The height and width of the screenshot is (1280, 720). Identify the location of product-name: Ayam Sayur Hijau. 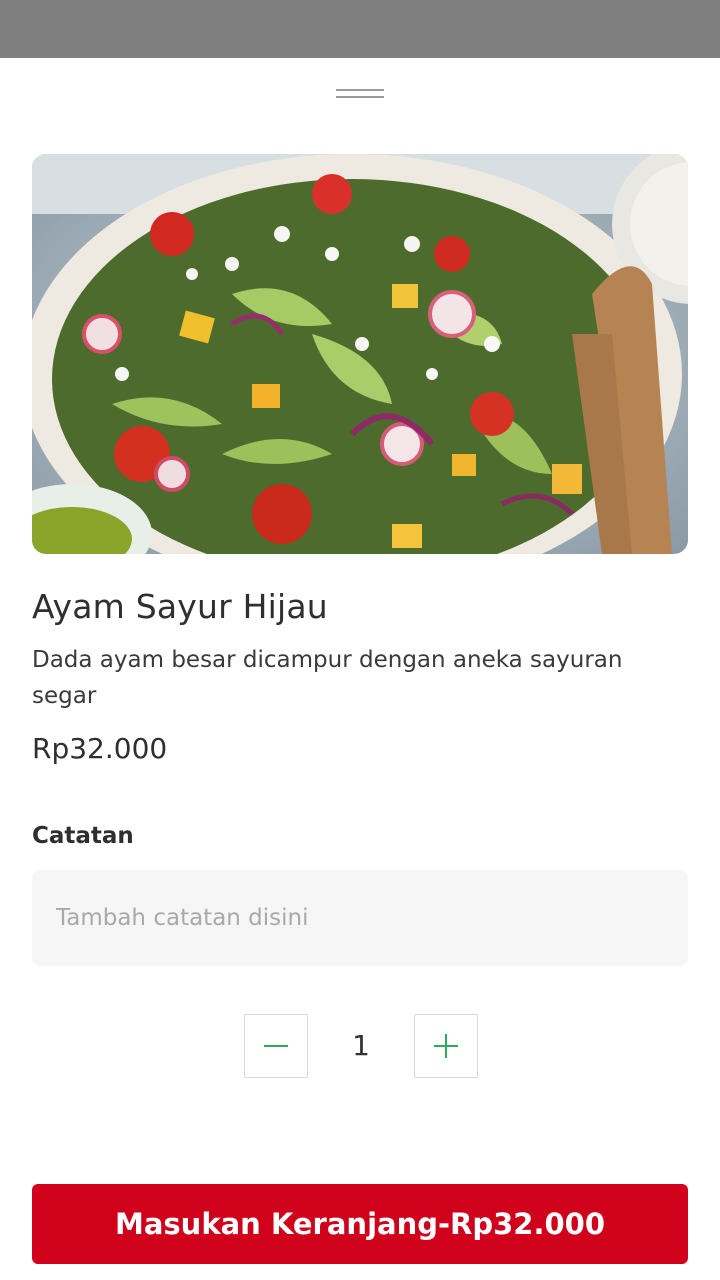
(180, 606).